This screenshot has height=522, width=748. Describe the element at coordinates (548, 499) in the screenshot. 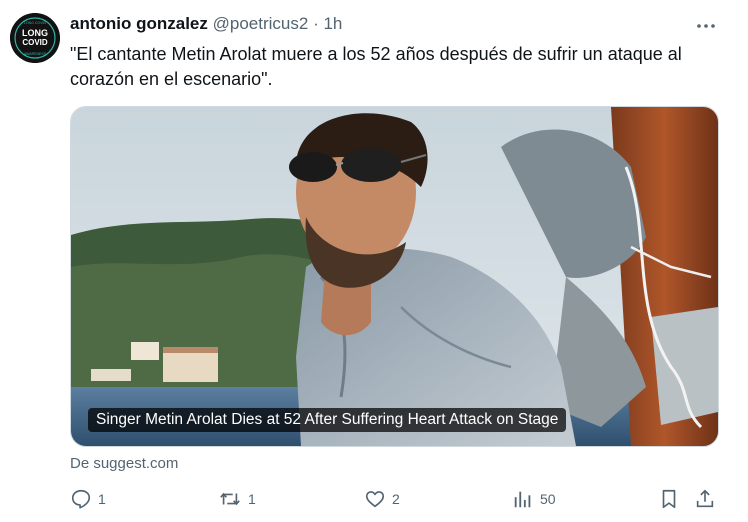

I see `view-count: 50` at that location.